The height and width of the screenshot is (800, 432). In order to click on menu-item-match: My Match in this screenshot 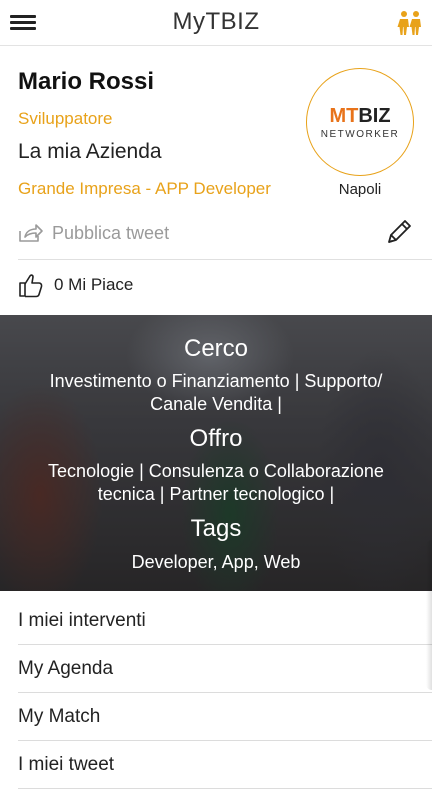, I will do `click(216, 717)`.